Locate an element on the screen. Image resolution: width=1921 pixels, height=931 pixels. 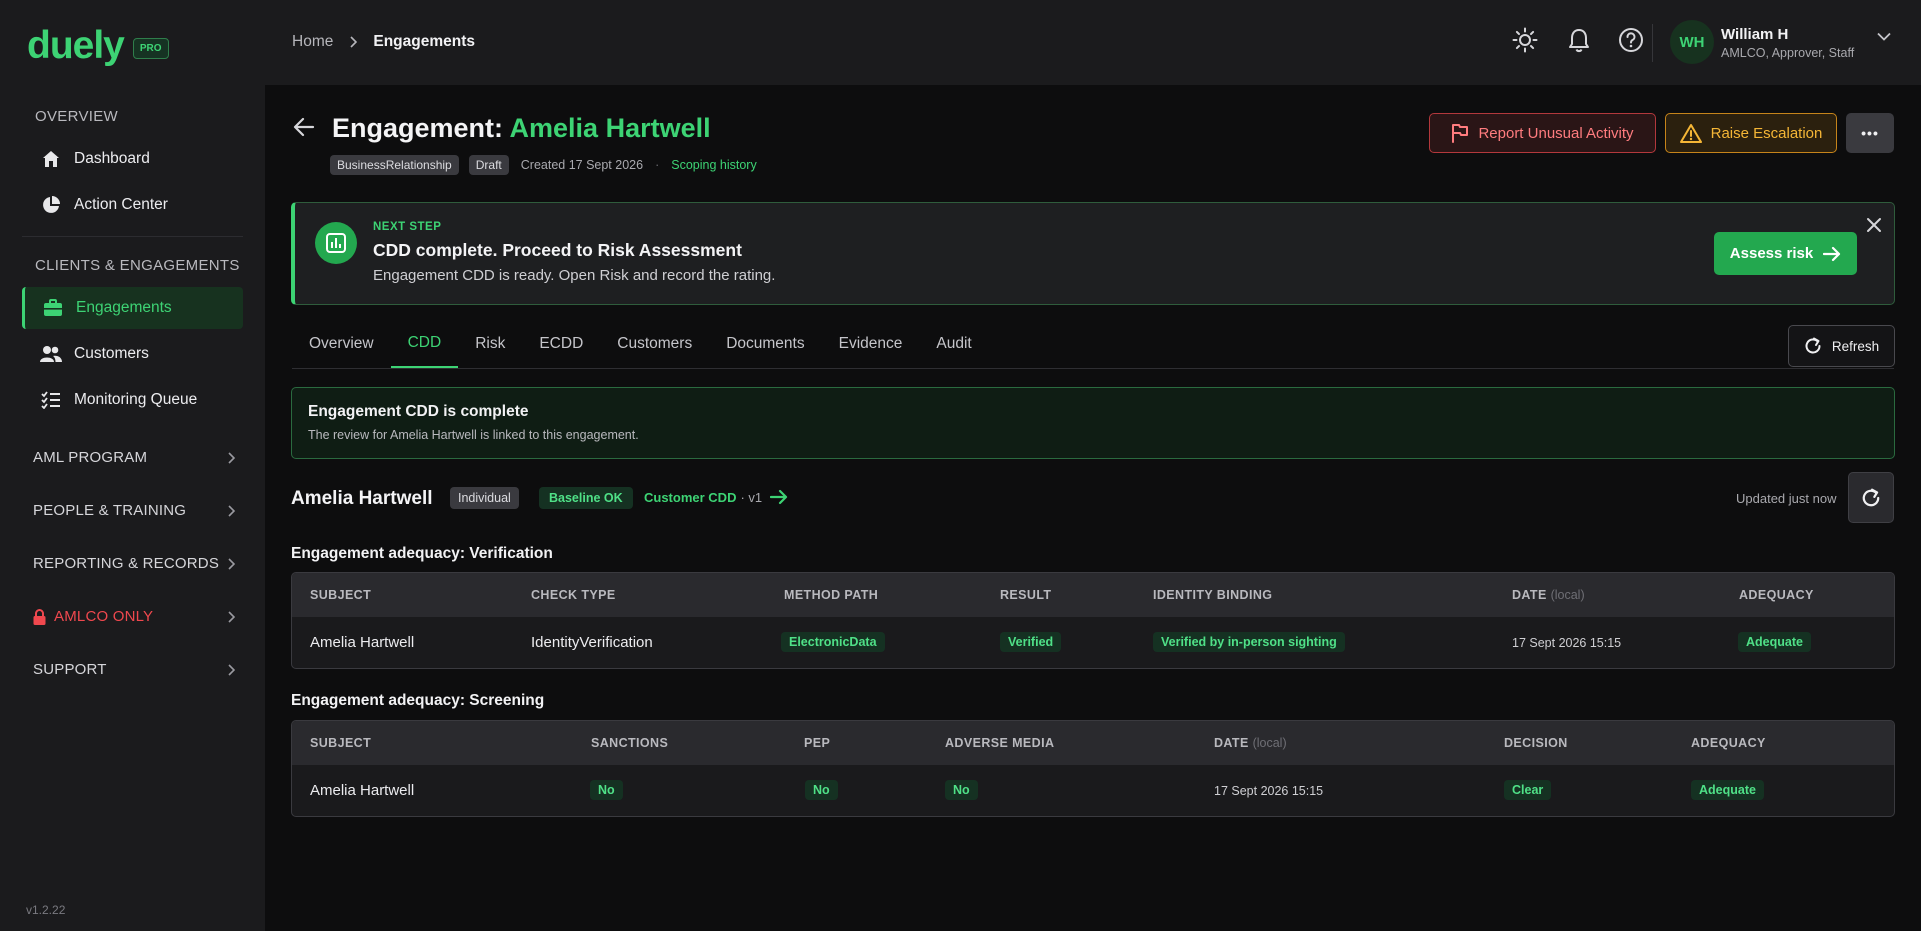
cdd-status-title: Engagement CDD is complete is located at coordinates (418, 411).